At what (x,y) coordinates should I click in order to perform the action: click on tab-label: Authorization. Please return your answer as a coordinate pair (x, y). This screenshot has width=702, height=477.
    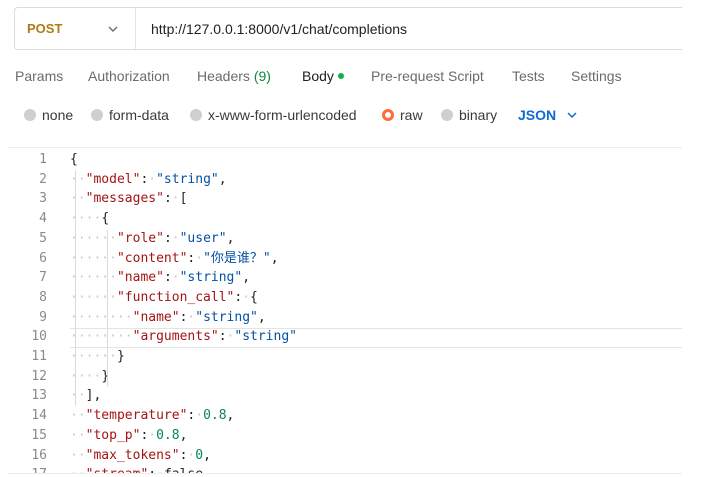
    Looking at the image, I should click on (129, 76).